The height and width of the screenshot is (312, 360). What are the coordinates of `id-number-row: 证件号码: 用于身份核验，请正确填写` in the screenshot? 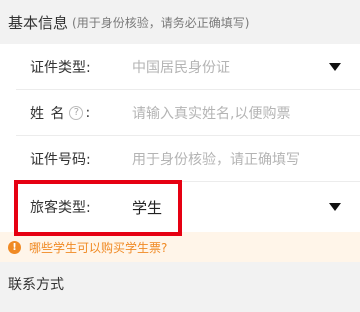 It's located at (180, 159).